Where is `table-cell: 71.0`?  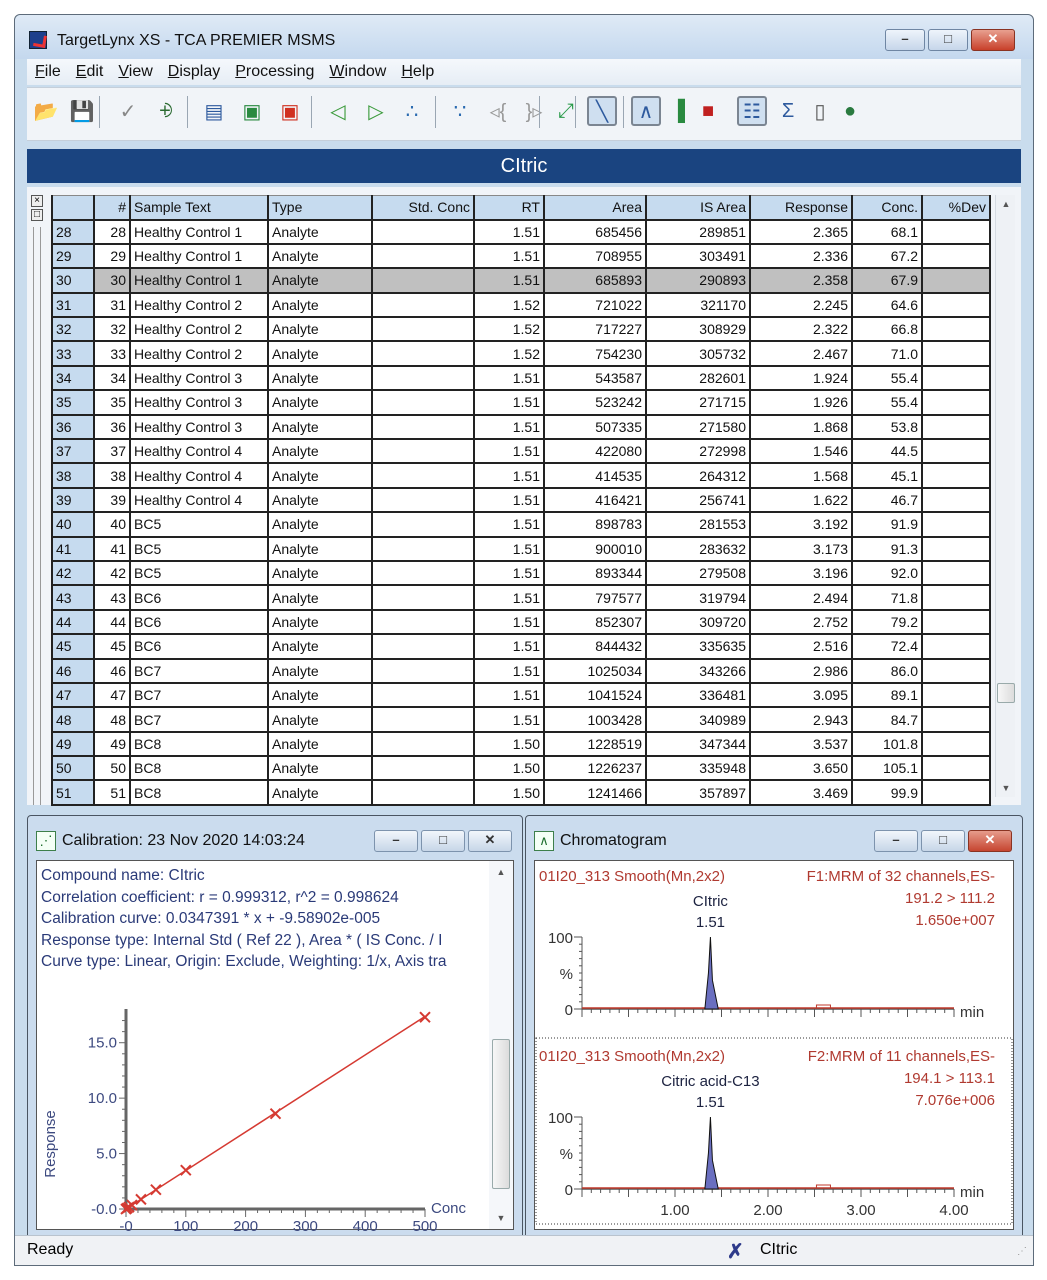
table-cell: 71.0 is located at coordinates (887, 353).